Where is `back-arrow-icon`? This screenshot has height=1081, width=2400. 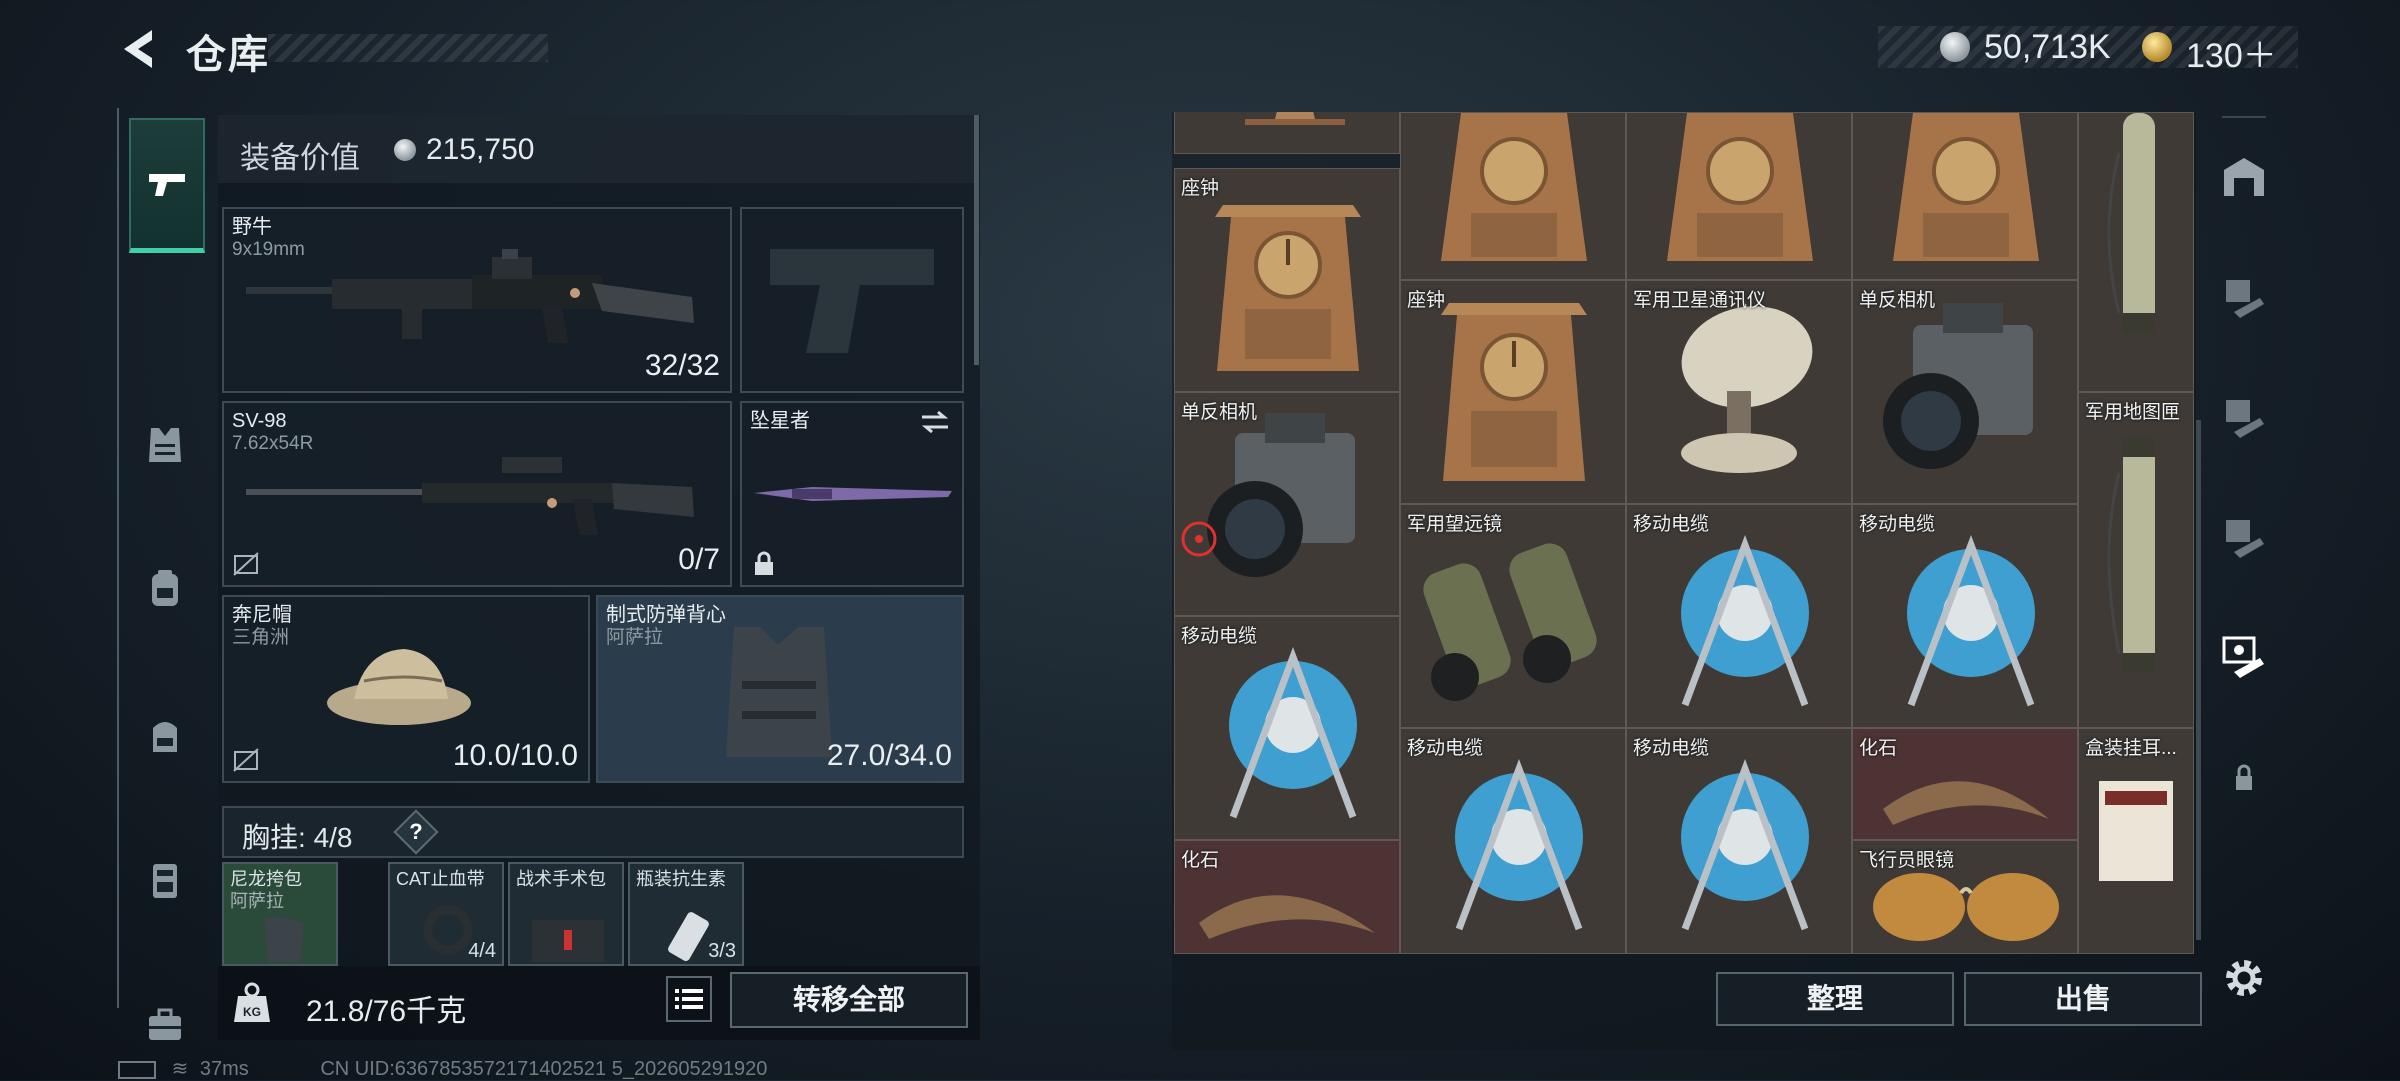
back-arrow-icon is located at coordinates (138, 49).